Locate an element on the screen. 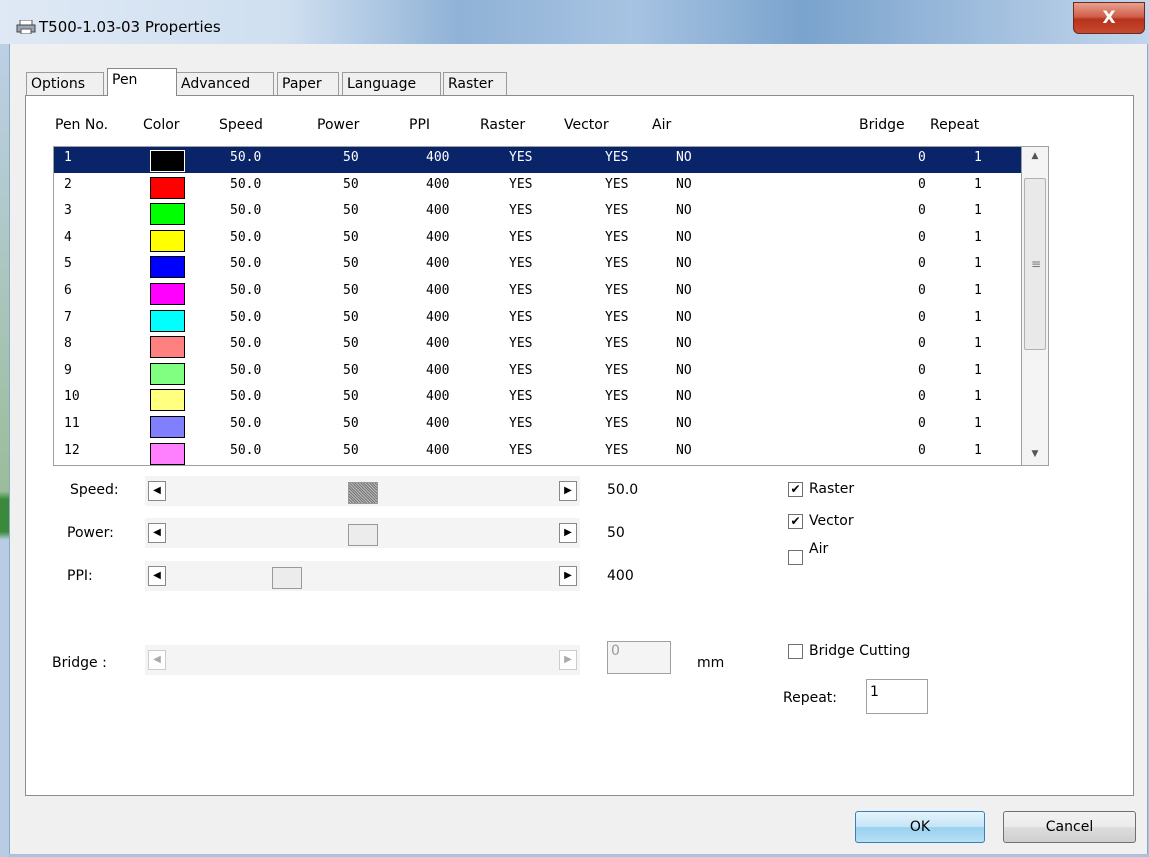 The width and height of the screenshot is (1149, 857). scrollbar-thumb: ≡ is located at coordinates (1035, 264).